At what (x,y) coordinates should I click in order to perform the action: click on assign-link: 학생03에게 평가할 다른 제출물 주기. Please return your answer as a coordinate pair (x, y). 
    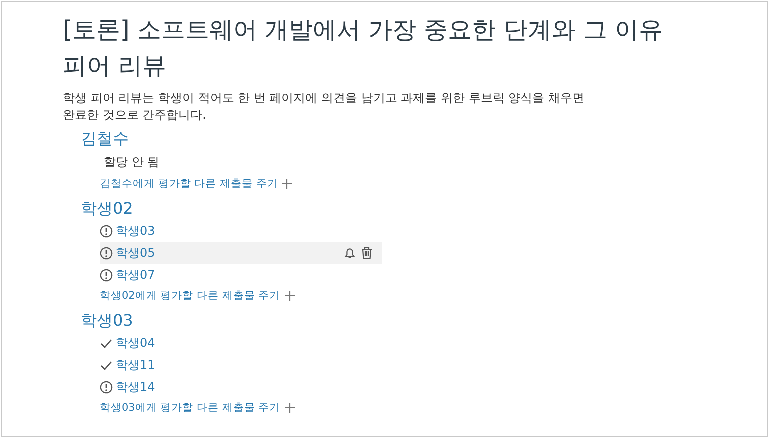
    Looking at the image, I should click on (190, 408).